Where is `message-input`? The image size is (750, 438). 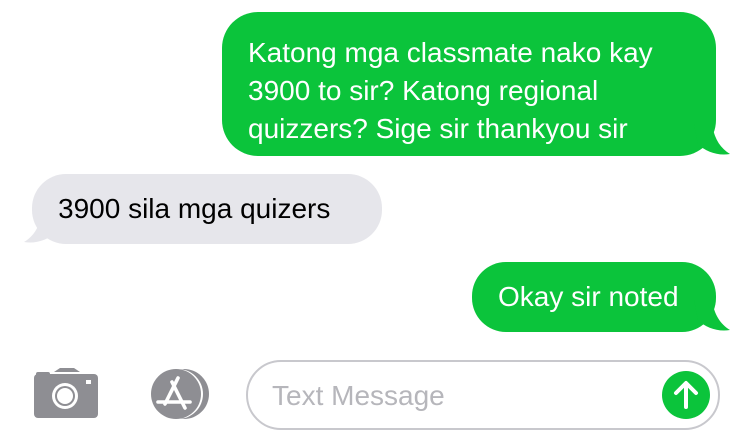
message-input is located at coordinates (457, 396).